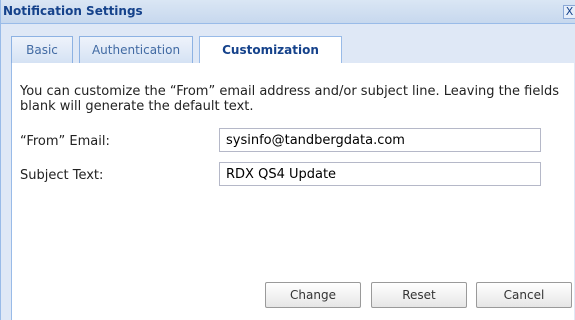 This screenshot has width=575, height=320. Describe the element at coordinates (42, 49) in the screenshot. I see `tab-basic: Basic` at that location.